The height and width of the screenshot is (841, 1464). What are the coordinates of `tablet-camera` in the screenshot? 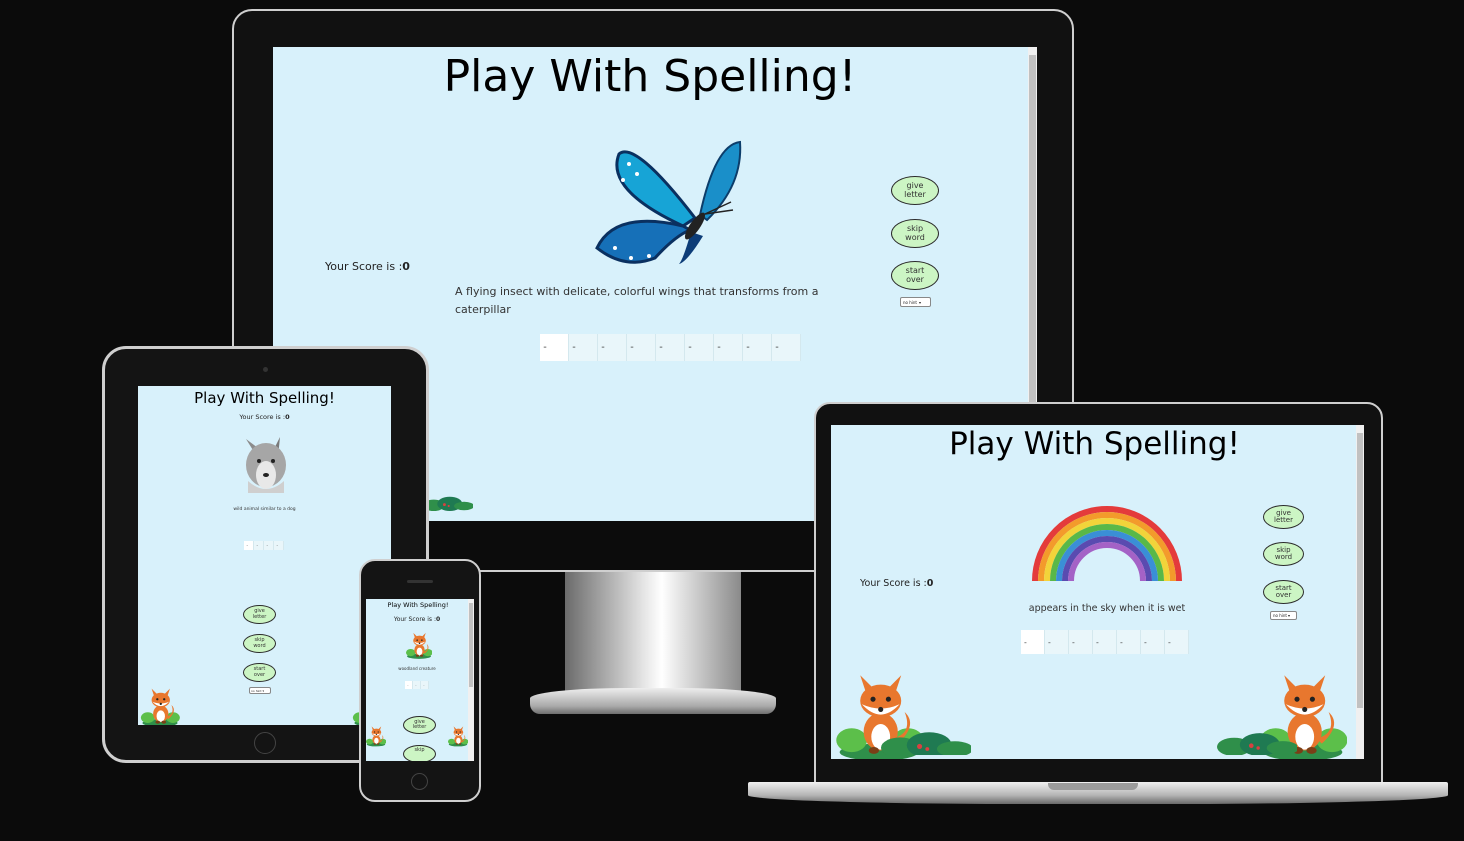 It's located at (265, 369).